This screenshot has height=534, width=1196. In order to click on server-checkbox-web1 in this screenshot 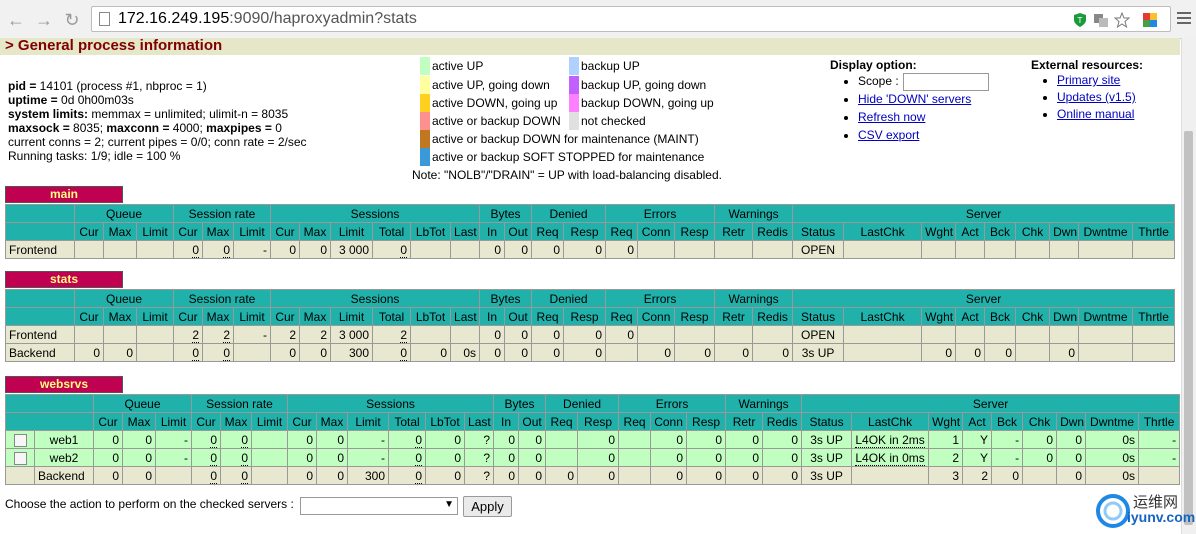, I will do `click(20, 440)`.